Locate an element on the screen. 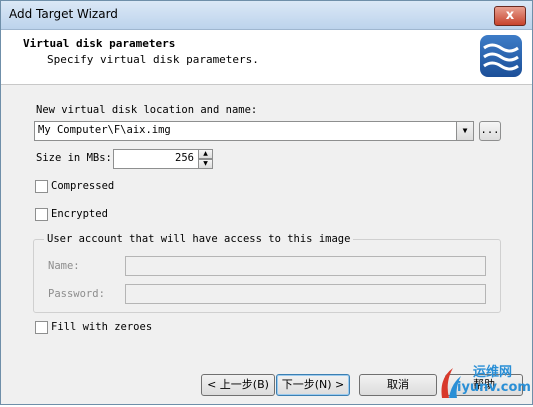 This screenshot has height=407, width=533. name-field is located at coordinates (305, 266).